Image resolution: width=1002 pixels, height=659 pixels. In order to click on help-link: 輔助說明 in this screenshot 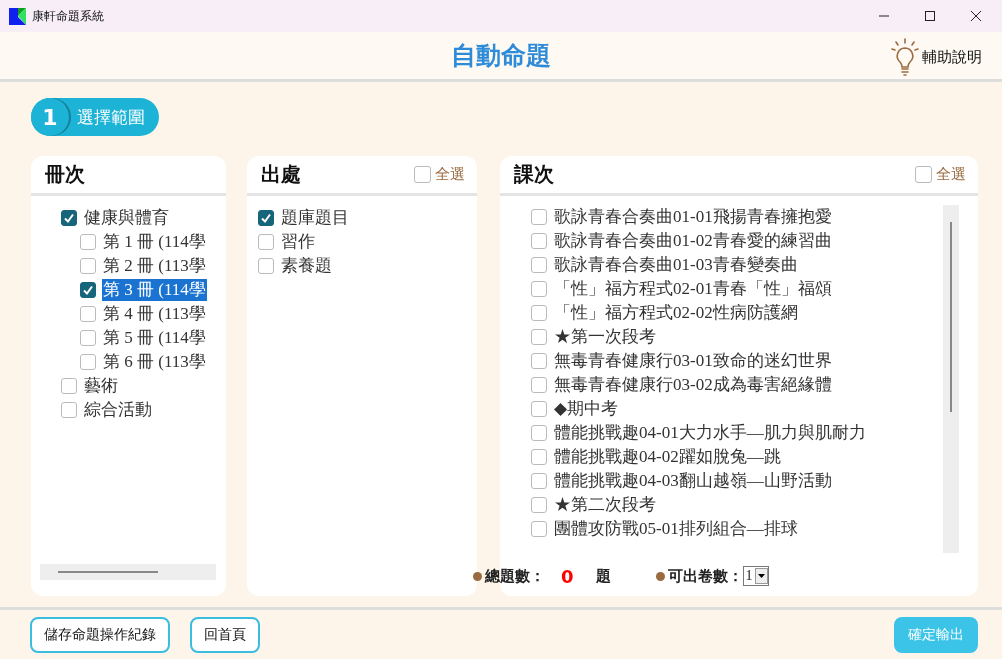, I will do `click(952, 57)`.